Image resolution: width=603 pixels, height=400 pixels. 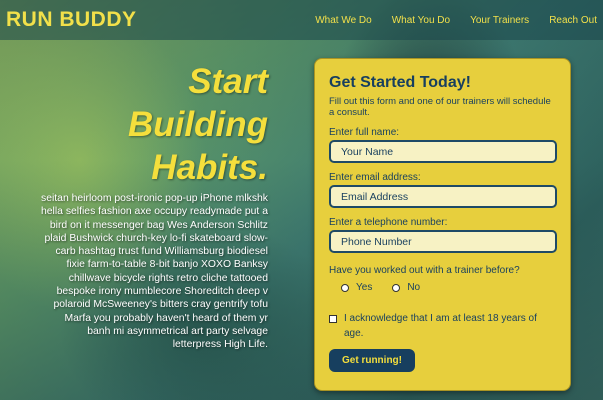 I want to click on radio-yes-circle, so click(x=345, y=287).